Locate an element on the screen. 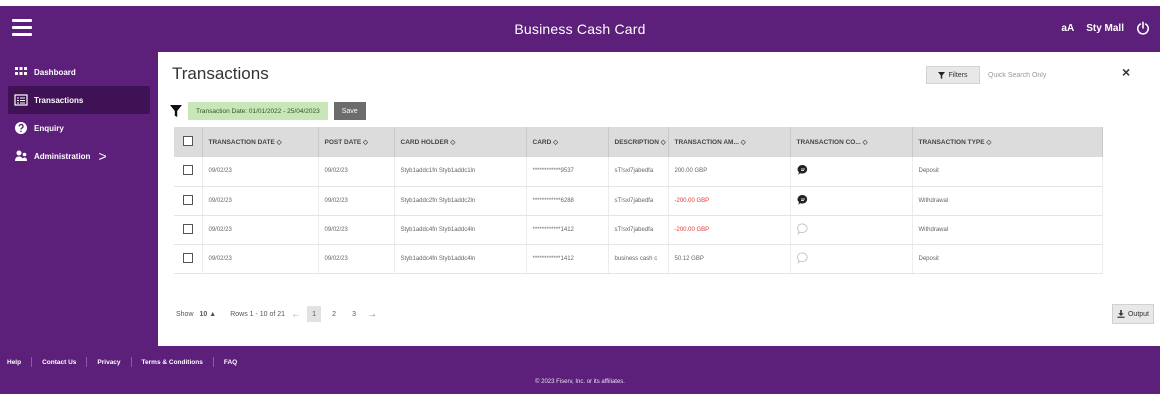 The image size is (1160, 394). users-icon is located at coordinates (21, 155).